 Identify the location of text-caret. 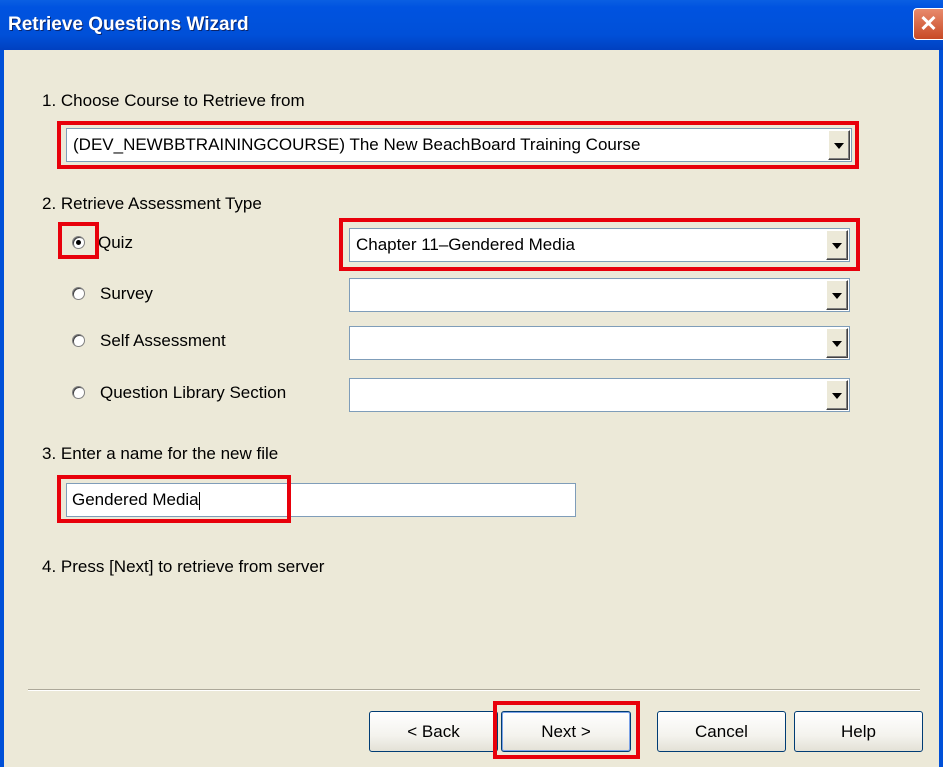
(199, 500).